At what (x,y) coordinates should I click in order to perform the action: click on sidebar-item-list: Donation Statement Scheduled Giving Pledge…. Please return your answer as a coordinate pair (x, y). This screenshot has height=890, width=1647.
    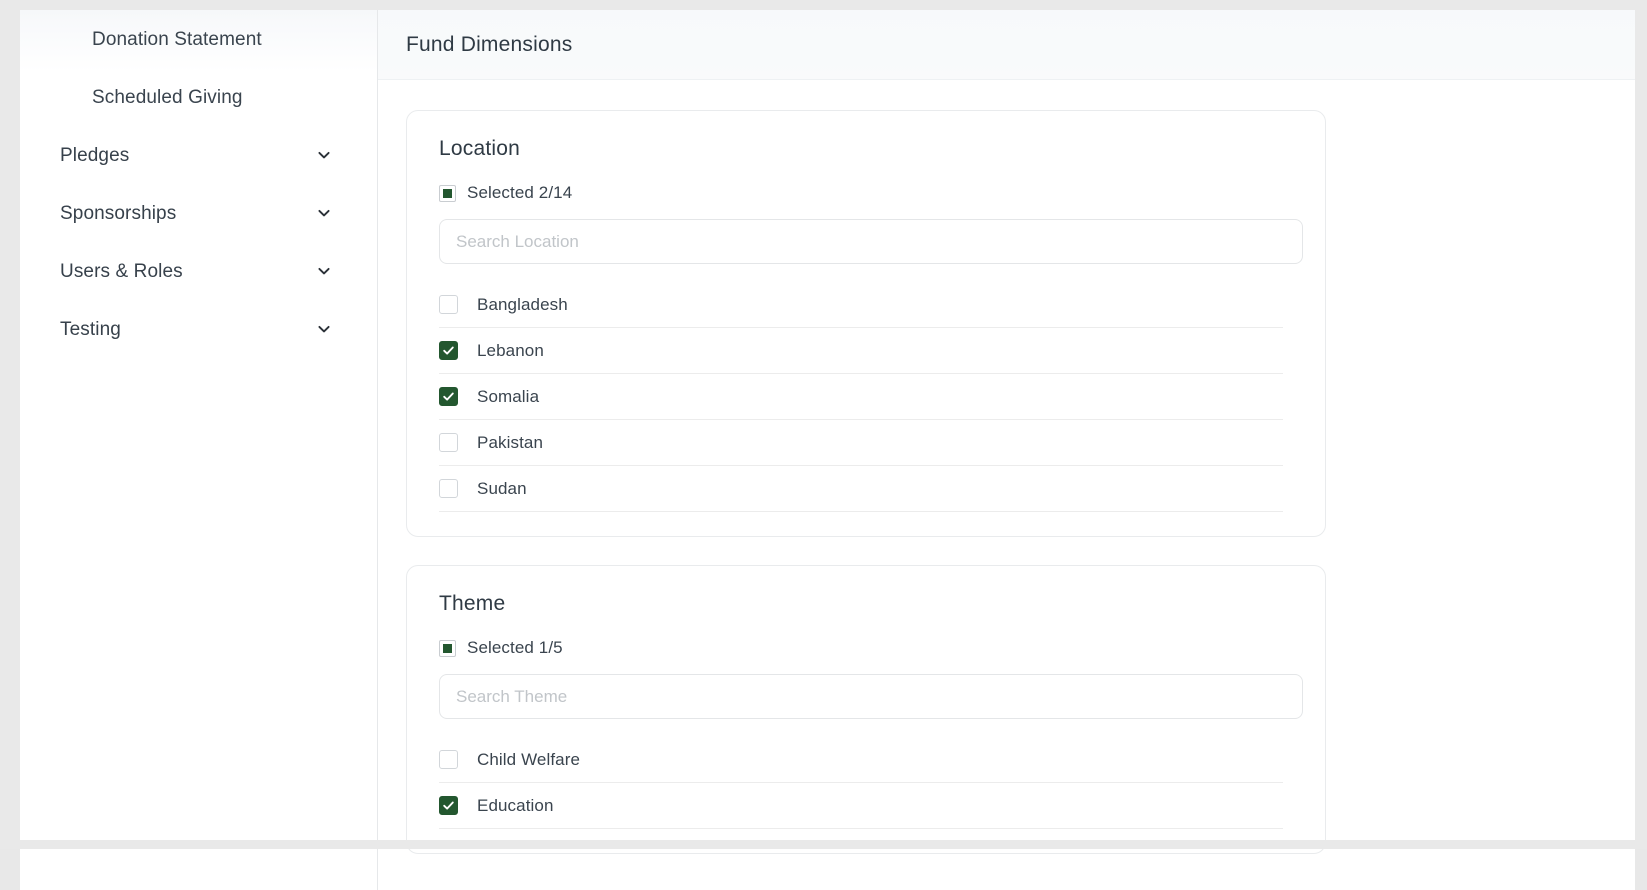
    Looking at the image, I should click on (198, 184).